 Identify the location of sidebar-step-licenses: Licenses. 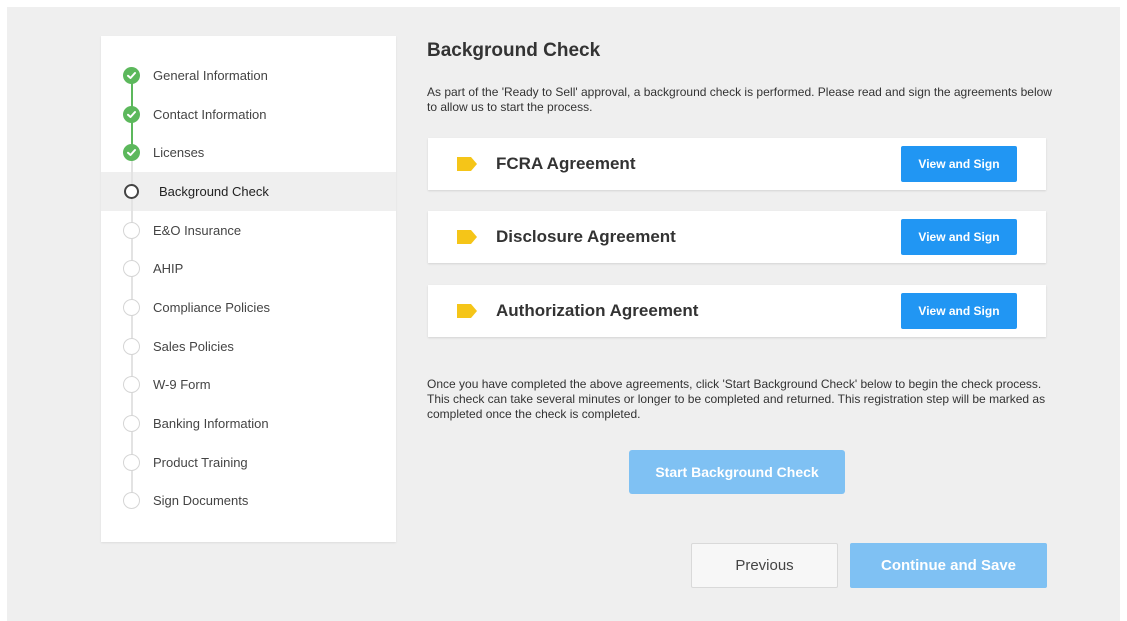
(248, 153).